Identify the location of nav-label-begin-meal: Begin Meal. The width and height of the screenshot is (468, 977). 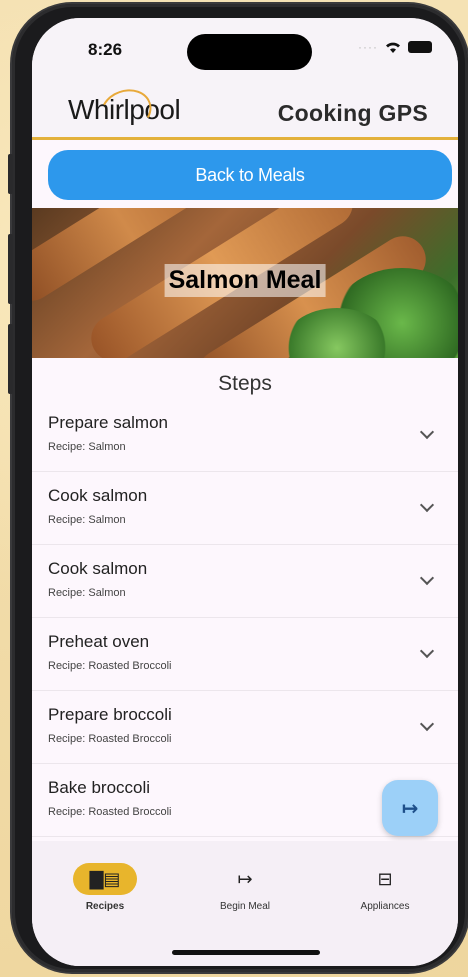
(245, 906).